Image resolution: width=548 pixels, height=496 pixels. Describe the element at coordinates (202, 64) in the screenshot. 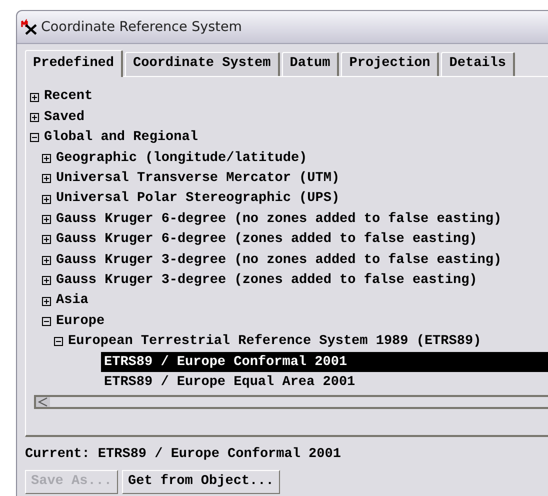

I see `tab: Coordinate System` at that location.